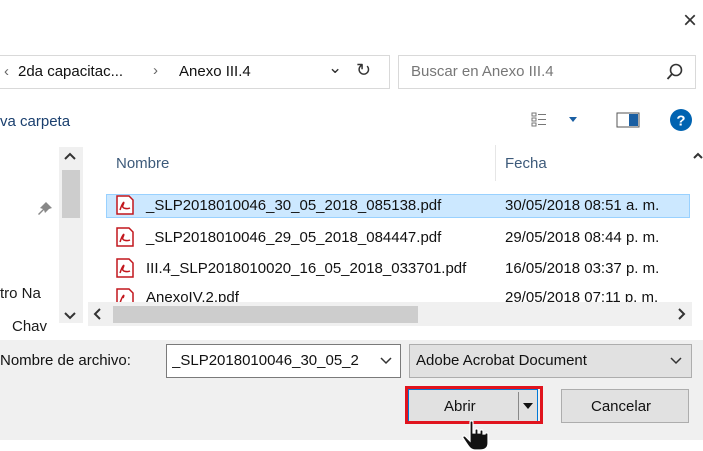  What do you see at coordinates (293, 205) in the screenshot?
I see `file-name: _SLP2018010046_30_05_2018_085138.pdf` at bounding box center [293, 205].